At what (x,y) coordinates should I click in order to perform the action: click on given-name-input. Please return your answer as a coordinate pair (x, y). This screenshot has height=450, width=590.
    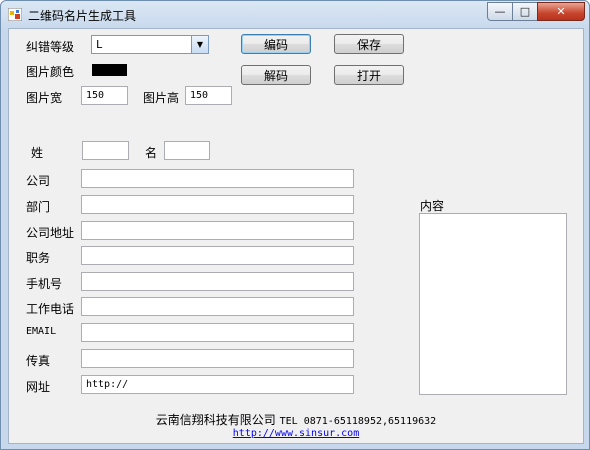
    Looking at the image, I should click on (187, 150).